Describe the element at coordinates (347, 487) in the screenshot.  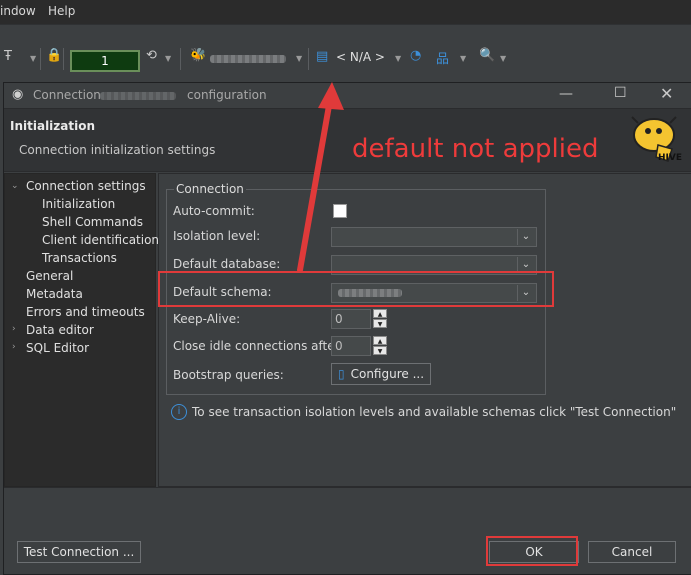
I see `footer-divider` at that location.